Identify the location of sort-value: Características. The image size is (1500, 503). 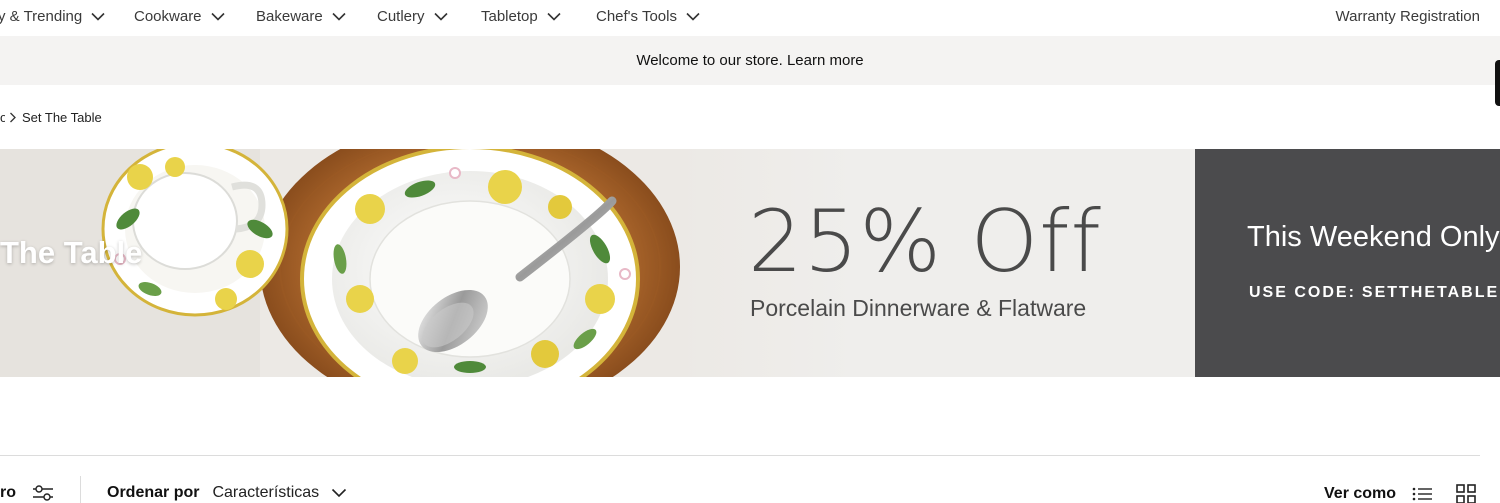
(266, 492).